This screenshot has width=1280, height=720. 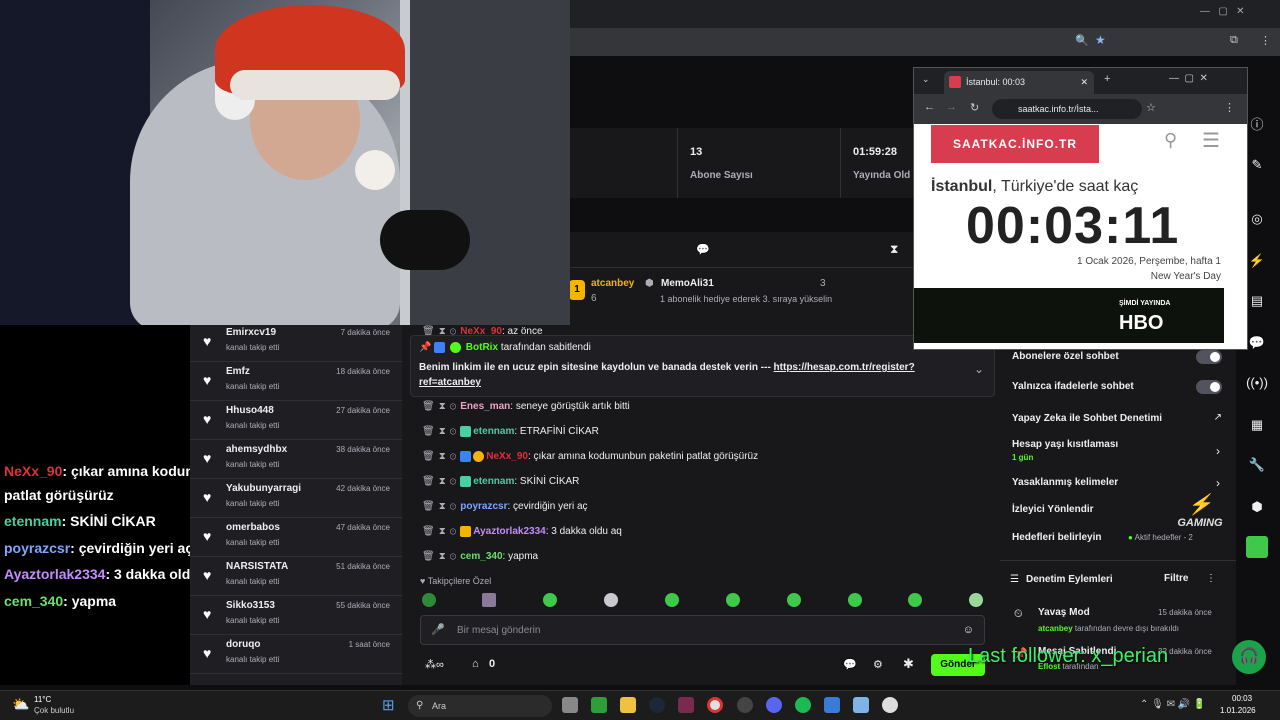 I want to click on age-restriction-label: Hesap yaşı kısıtlaması, so click(x=1065, y=444).